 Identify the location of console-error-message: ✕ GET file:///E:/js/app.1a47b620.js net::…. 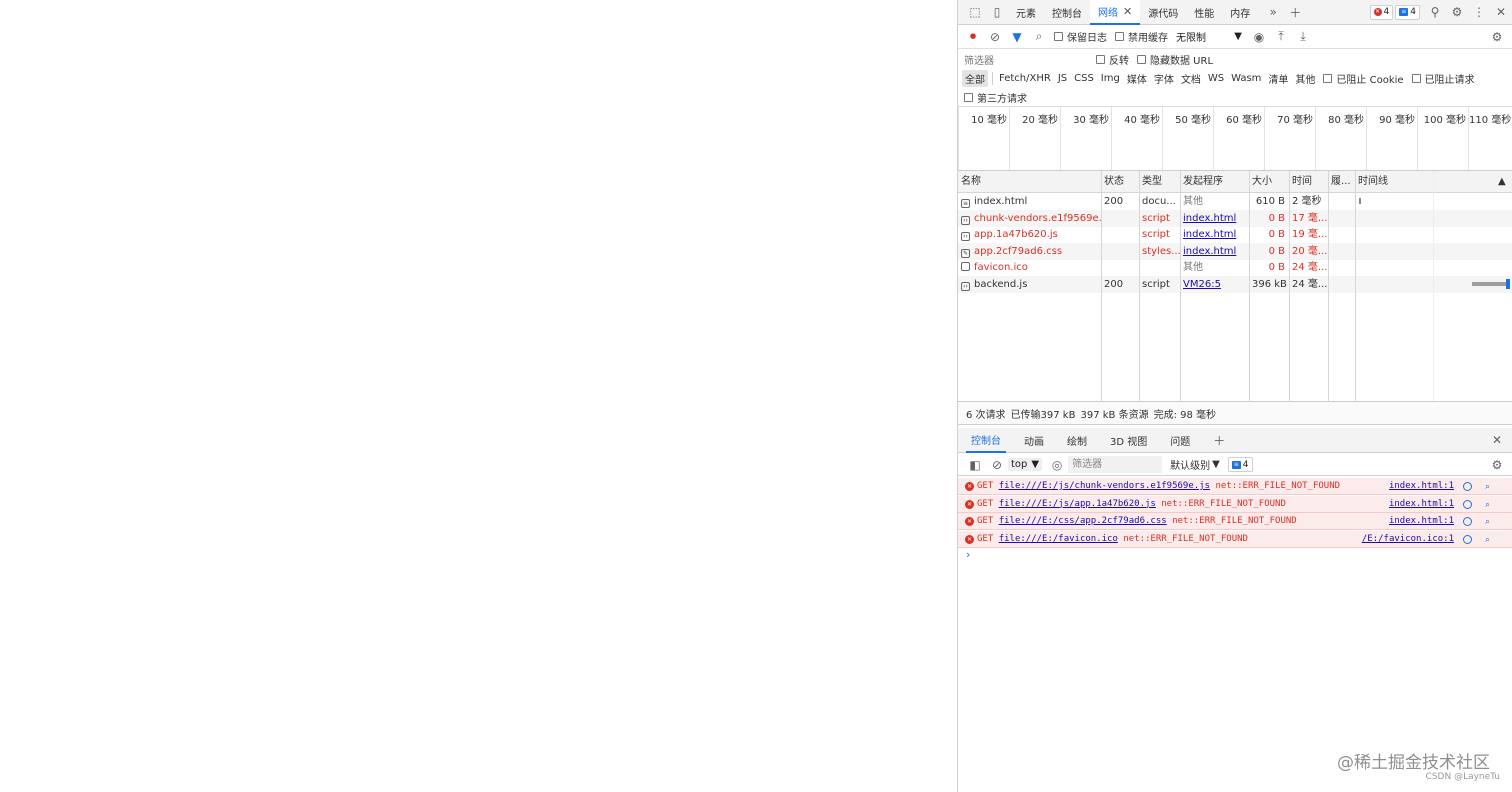
(1235, 504).